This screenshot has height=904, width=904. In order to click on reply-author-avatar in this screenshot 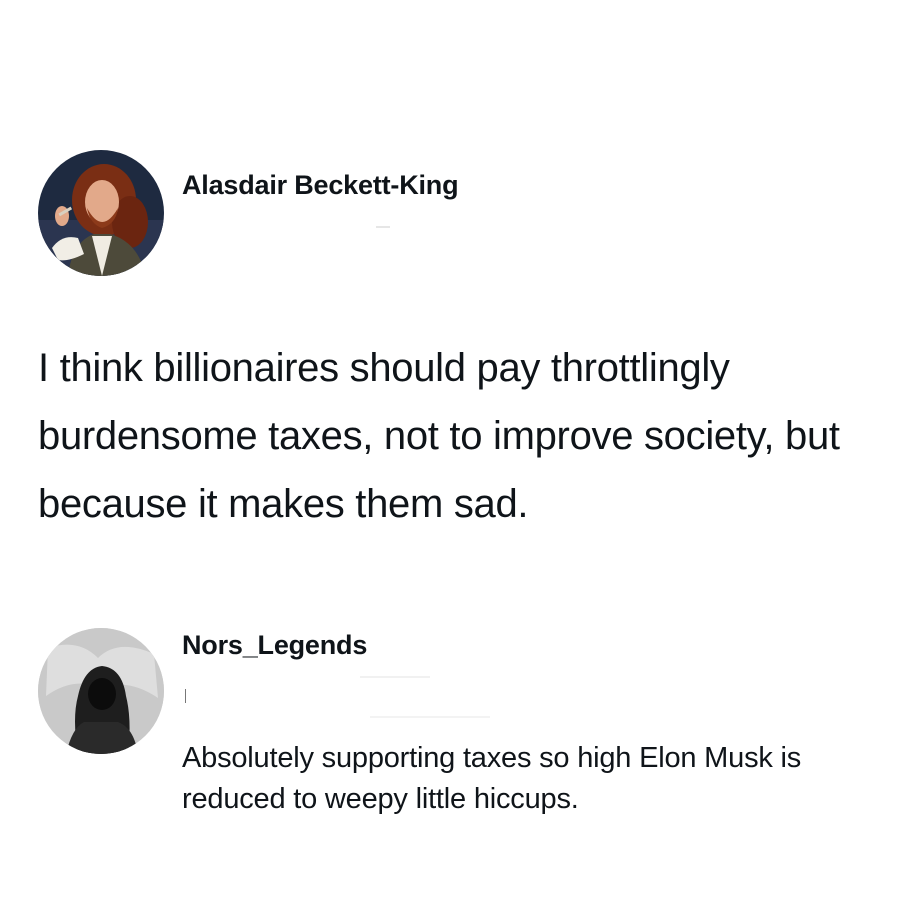, I will do `click(101, 691)`.